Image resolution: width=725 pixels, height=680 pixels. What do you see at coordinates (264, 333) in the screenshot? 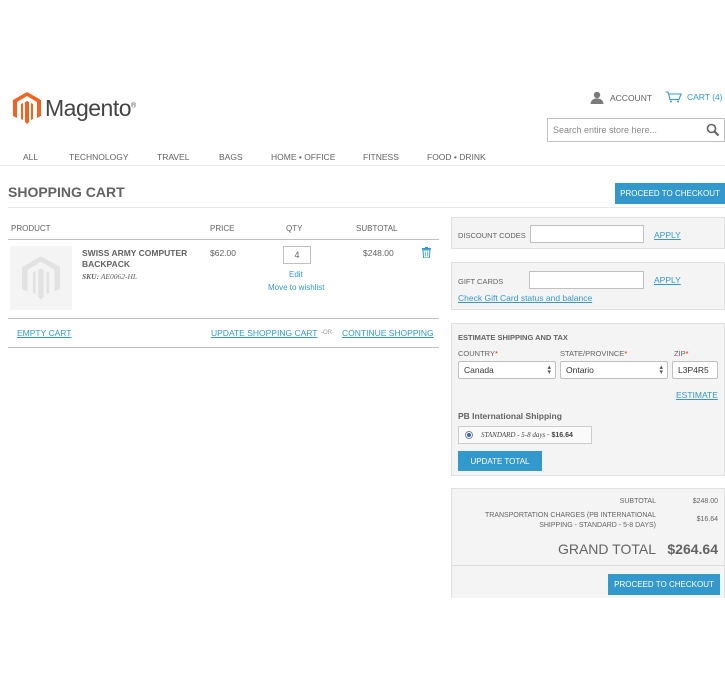
I see `update-shopping-cart-link: UPDATE SHOPPING CART` at bounding box center [264, 333].